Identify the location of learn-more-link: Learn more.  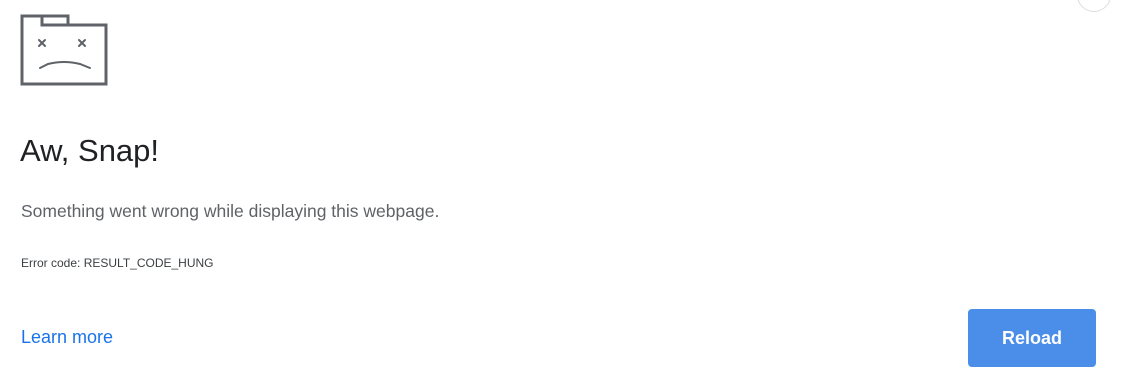
(67, 337).